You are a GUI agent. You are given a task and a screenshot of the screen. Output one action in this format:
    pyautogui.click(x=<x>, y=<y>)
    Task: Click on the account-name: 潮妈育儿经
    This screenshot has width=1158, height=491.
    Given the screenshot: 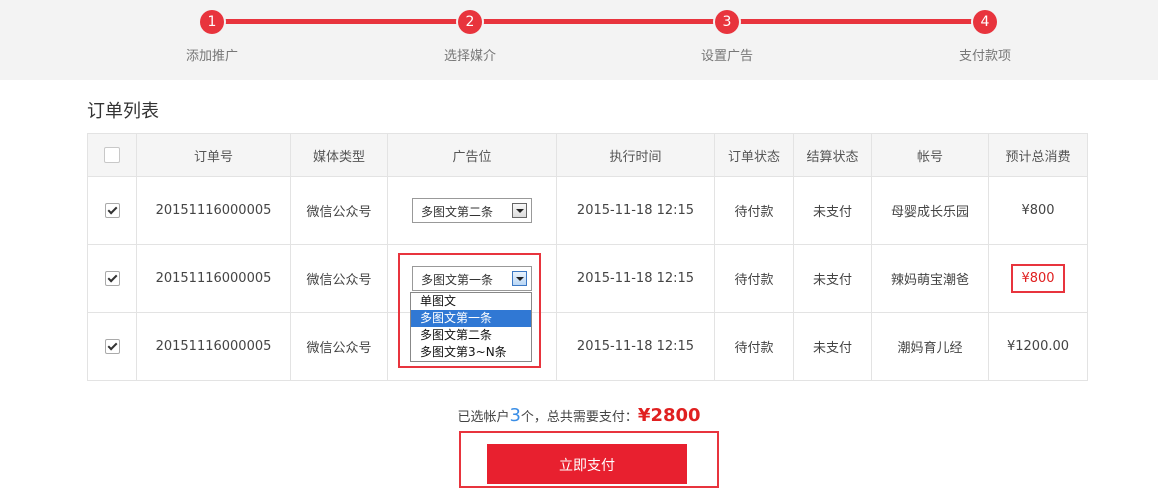 What is the action you would take?
    pyautogui.click(x=930, y=346)
    